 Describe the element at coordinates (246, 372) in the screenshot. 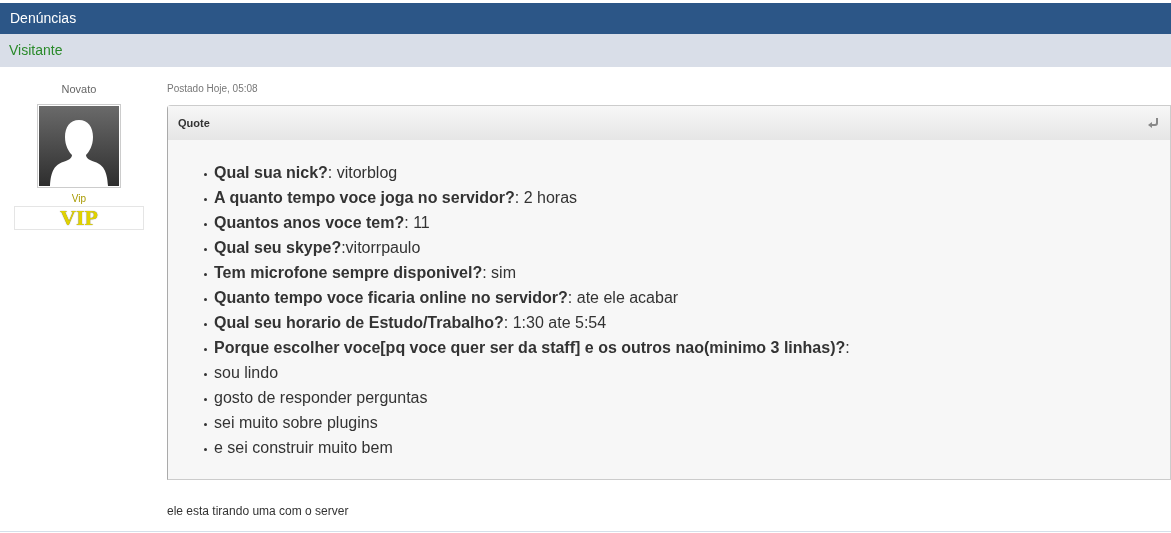

I see `quote-line: sou lindo` at that location.